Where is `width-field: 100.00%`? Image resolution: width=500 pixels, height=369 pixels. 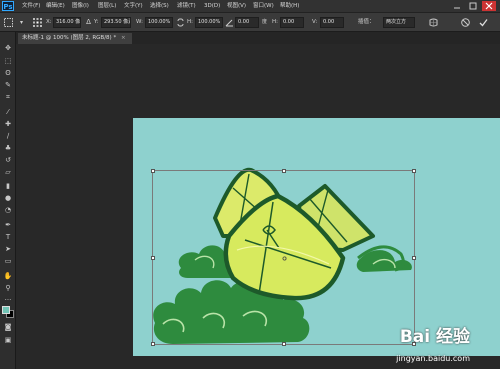
width-field: 100.00% is located at coordinates (159, 22).